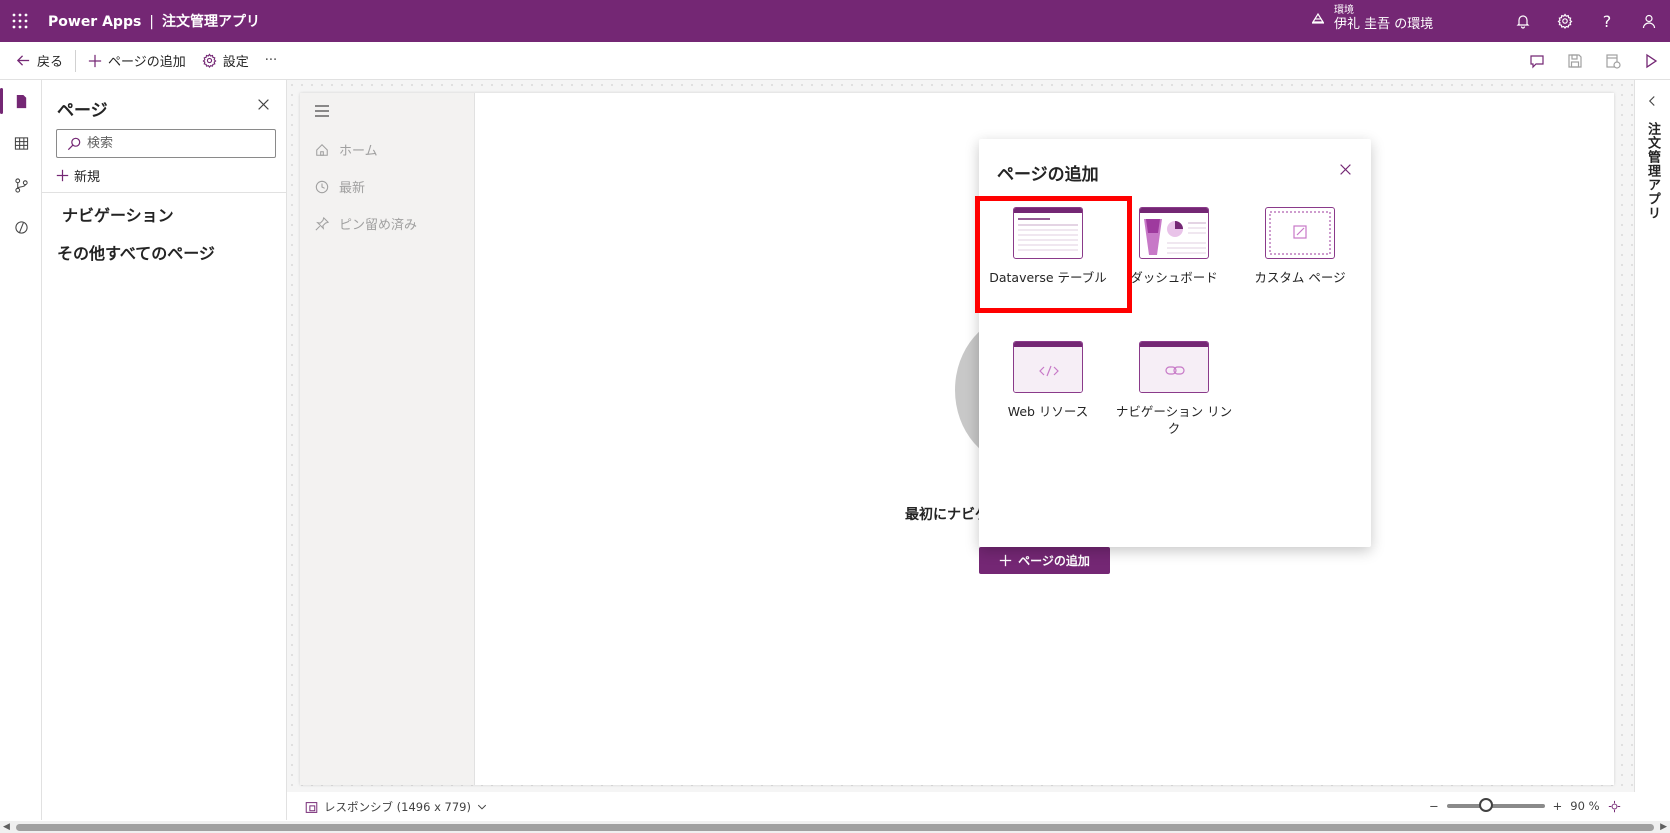  Describe the element at coordinates (322, 223) in the screenshot. I see `pin-icon` at that location.